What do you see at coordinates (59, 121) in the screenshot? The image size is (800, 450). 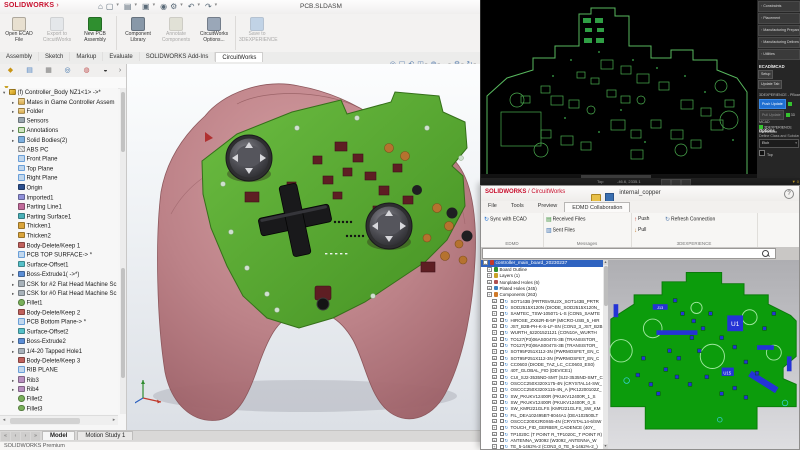 I see `tree-item-sensors: Sensors` at bounding box center [59, 121].